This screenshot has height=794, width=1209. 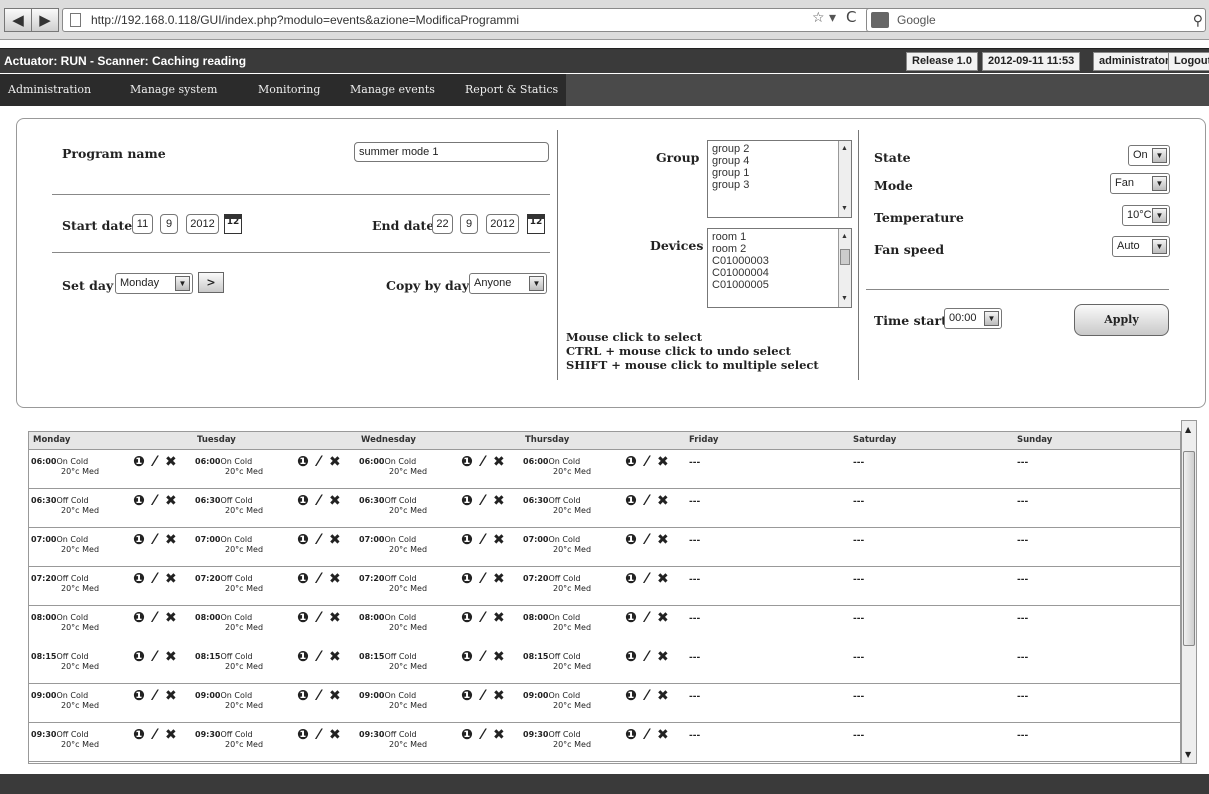 I want to click on menu-administration: Administration, so click(x=49, y=89).